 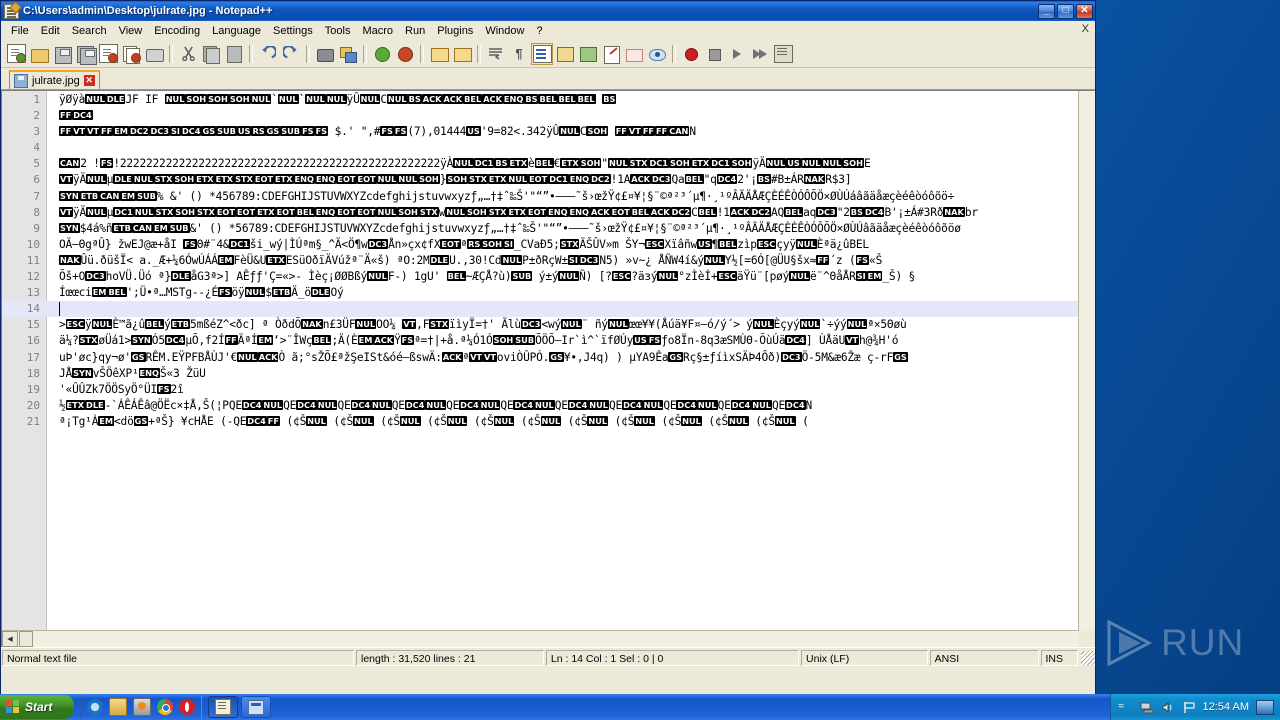 What do you see at coordinates (187, 707) in the screenshot?
I see `opera-icon` at bounding box center [187, 707].